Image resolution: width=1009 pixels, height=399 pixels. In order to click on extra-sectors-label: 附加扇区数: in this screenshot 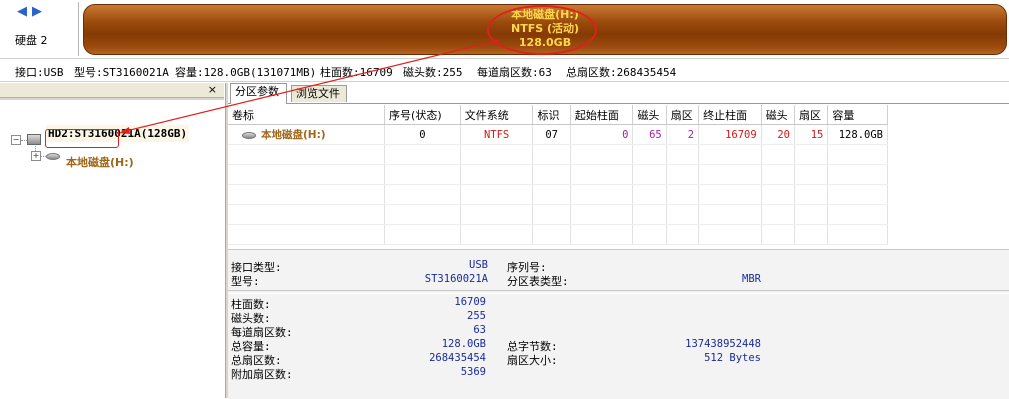, I will do `click(262, 374)`.